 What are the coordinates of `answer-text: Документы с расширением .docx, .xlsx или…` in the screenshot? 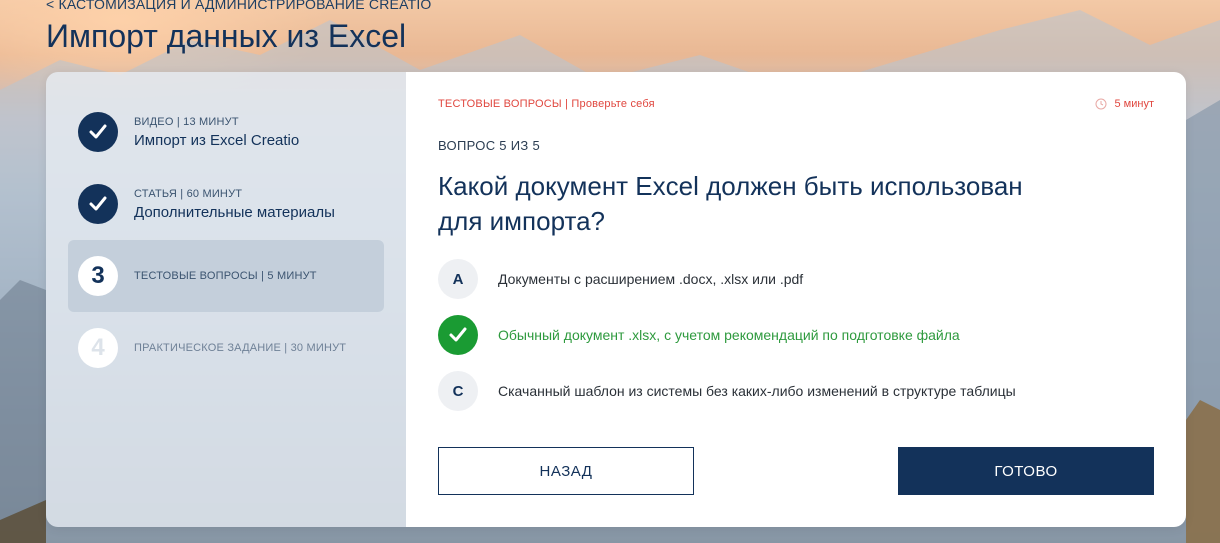 It's located at (651, 279).